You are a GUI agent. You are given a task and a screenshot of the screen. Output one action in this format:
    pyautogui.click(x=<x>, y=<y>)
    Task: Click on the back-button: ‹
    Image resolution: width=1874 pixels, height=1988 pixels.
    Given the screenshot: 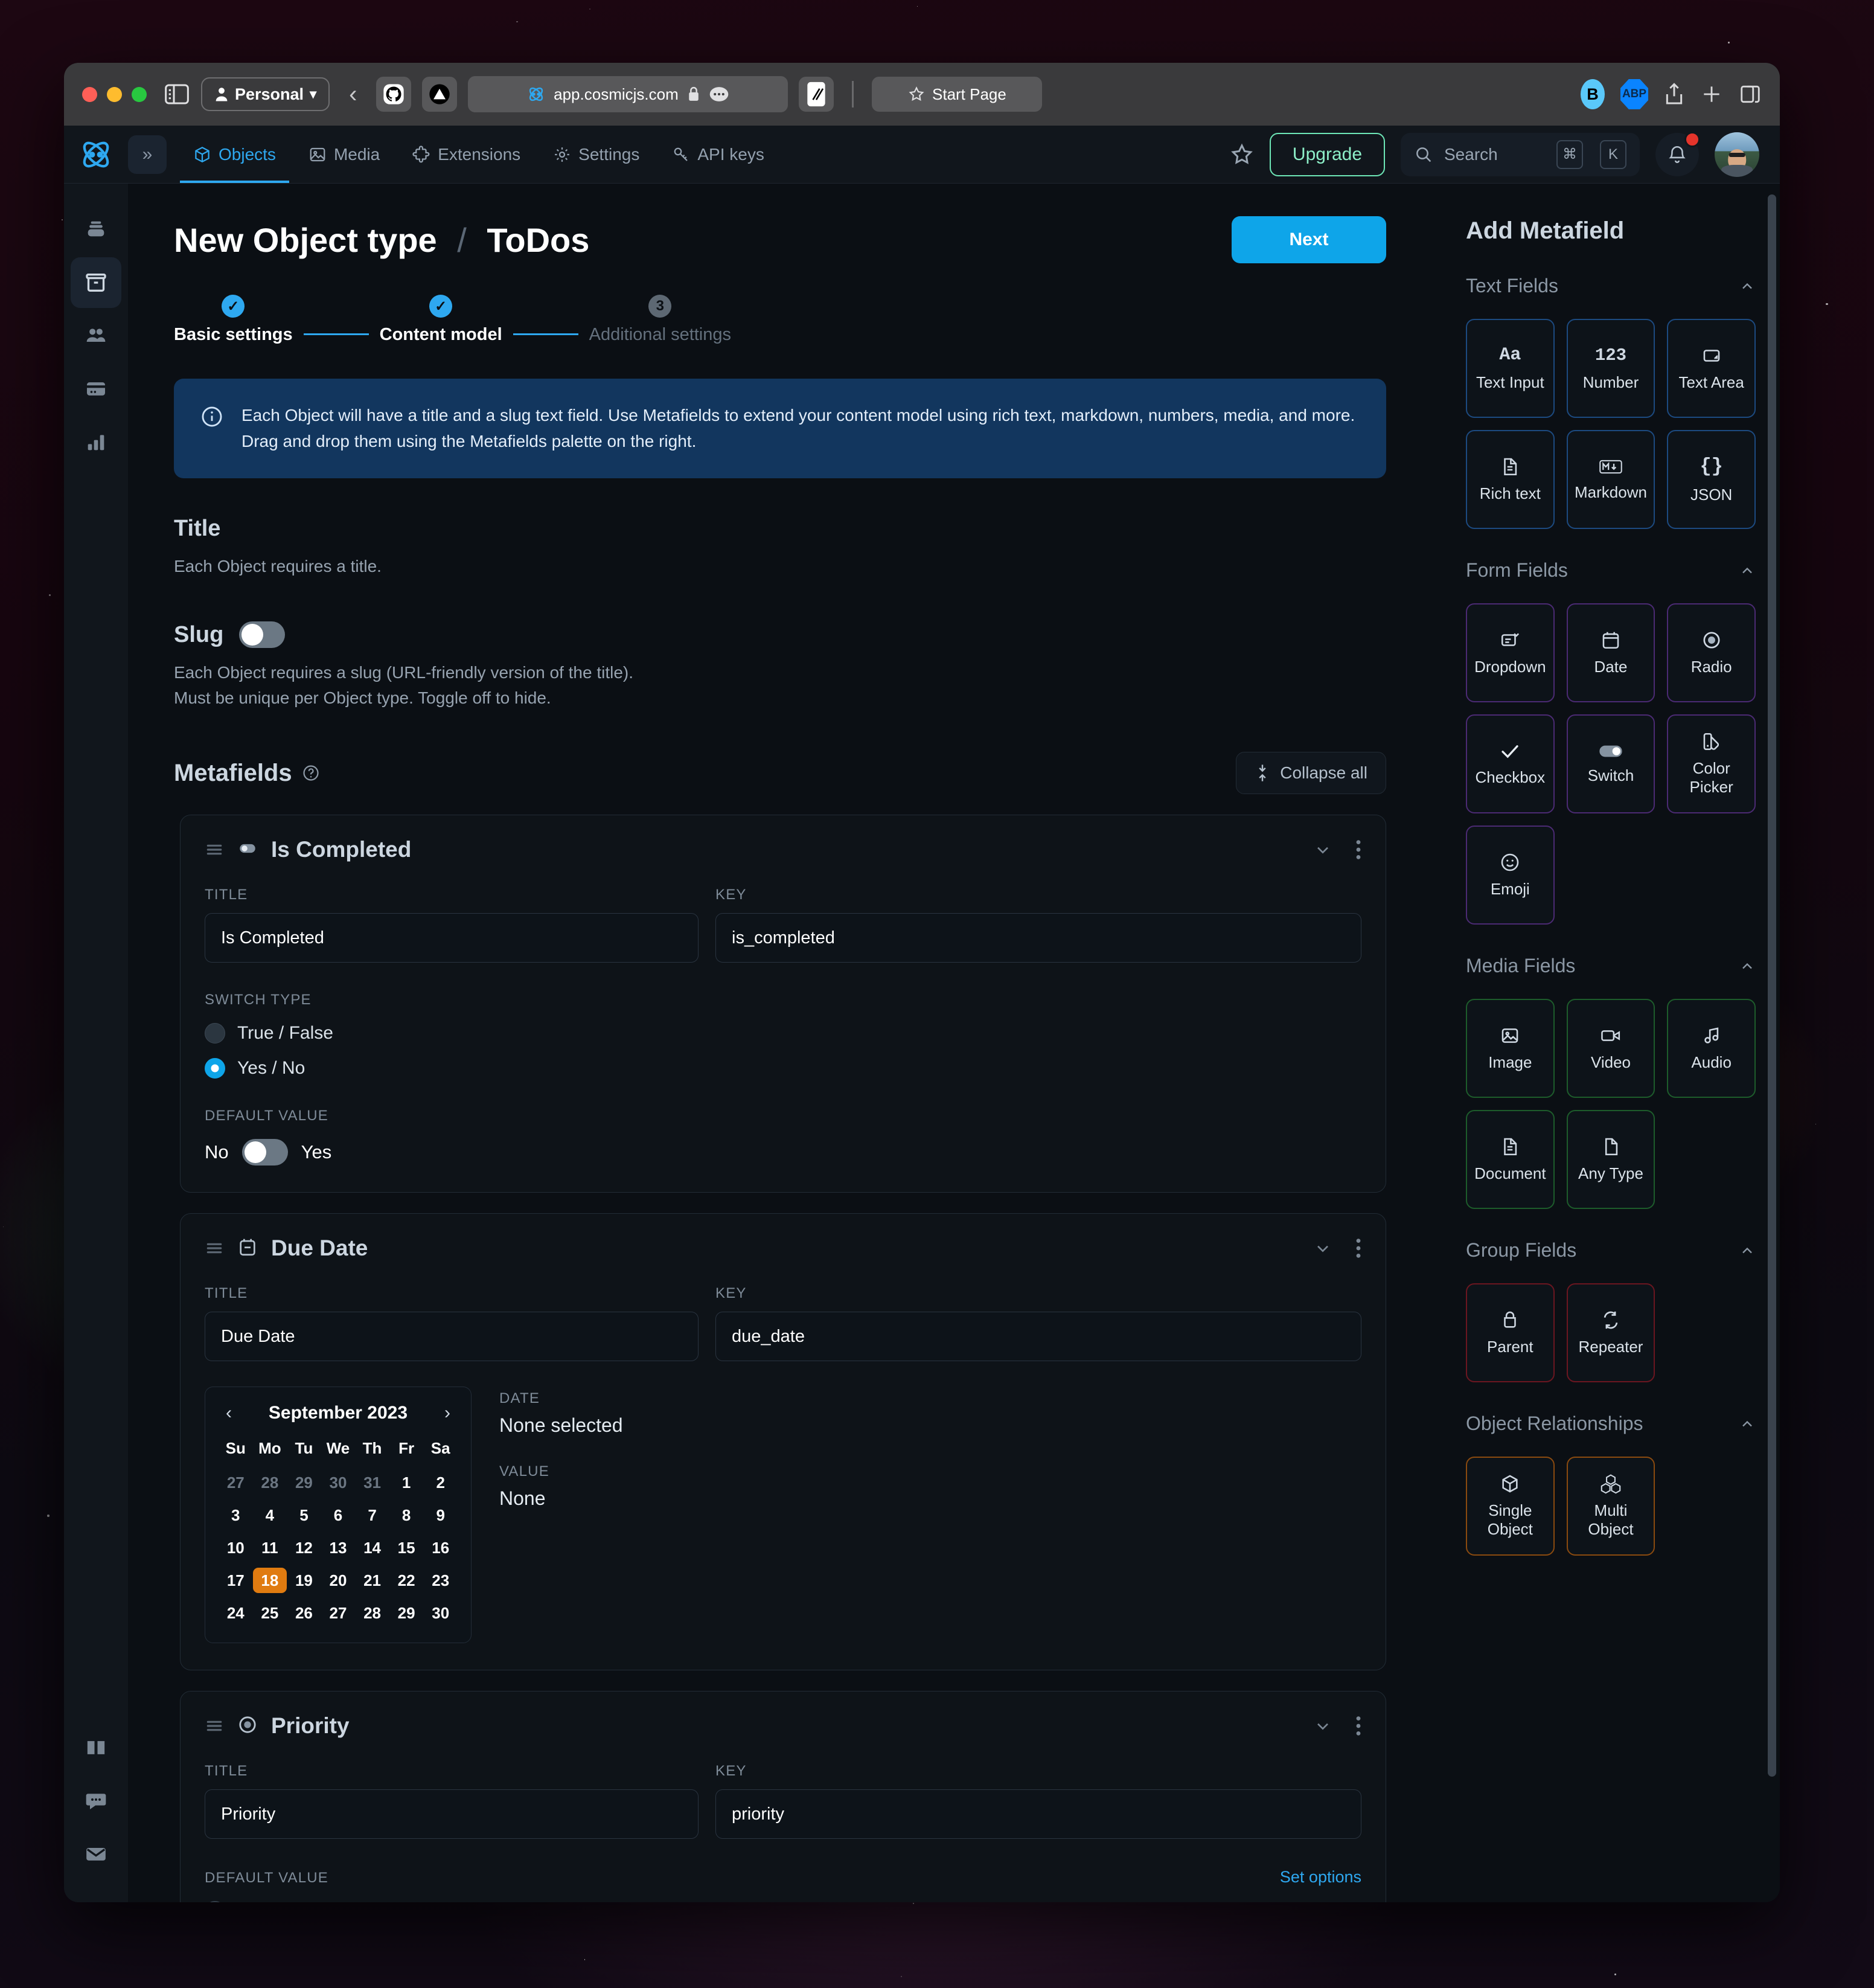 What is the action you would take?
    pyautogui.click(x=353, y=94)
    